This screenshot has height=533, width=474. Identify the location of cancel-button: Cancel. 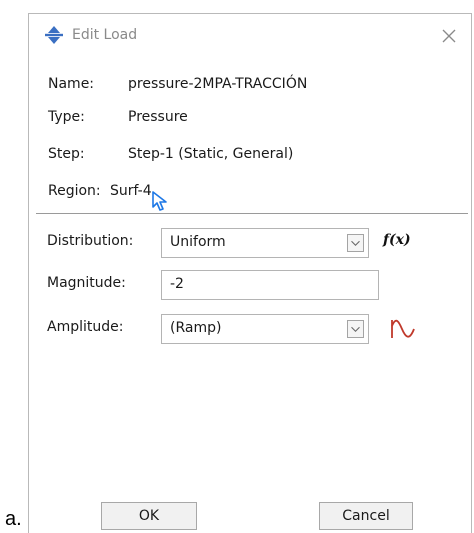
(366, 516).